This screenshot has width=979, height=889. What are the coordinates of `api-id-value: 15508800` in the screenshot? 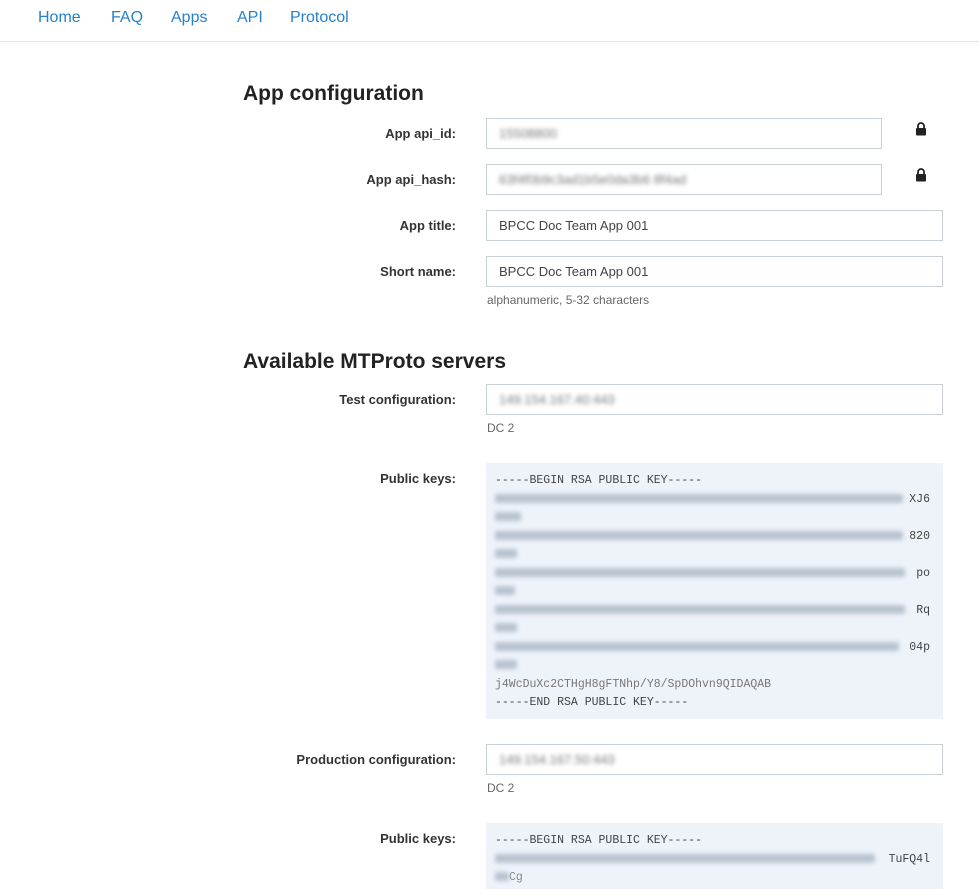 It's located at (528, 133).